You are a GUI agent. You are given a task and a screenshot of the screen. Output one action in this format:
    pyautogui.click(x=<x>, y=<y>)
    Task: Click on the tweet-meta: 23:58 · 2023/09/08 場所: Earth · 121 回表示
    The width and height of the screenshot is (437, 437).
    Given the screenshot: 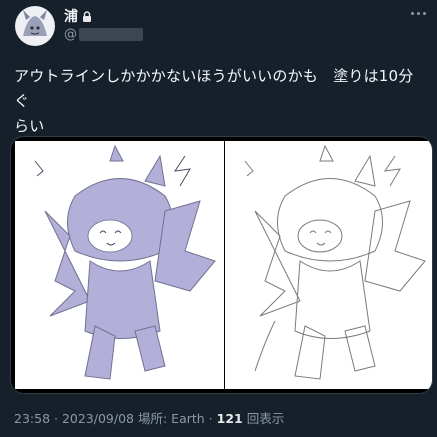 What is the action you would take?
    pyautogui.click(x=149, y=417)
    